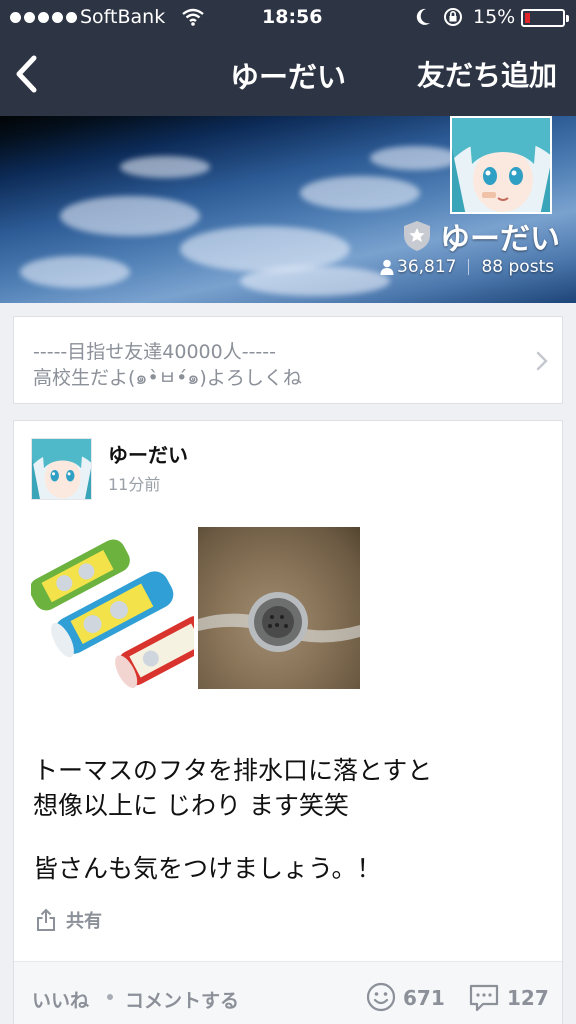 This screenshot has width=576, height=1024. Describe the element at coordinates (193, 17) in the screenshot. I see `wifi-icon` at that location.